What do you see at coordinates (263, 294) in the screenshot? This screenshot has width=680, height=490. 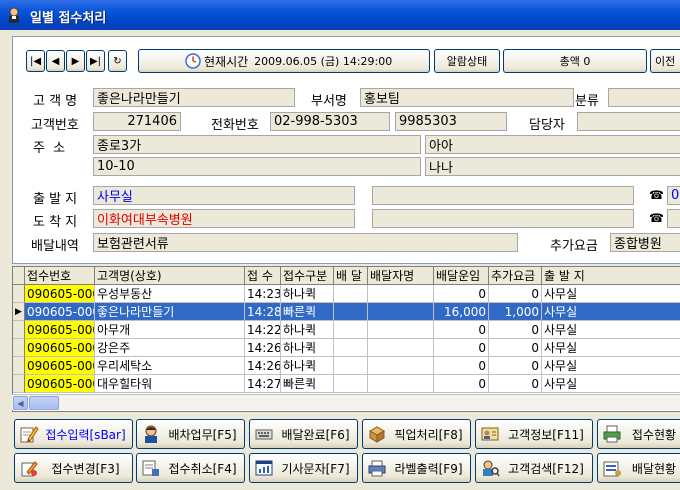 I see `cell-time: 14:23` at bounding box center [263, 294].